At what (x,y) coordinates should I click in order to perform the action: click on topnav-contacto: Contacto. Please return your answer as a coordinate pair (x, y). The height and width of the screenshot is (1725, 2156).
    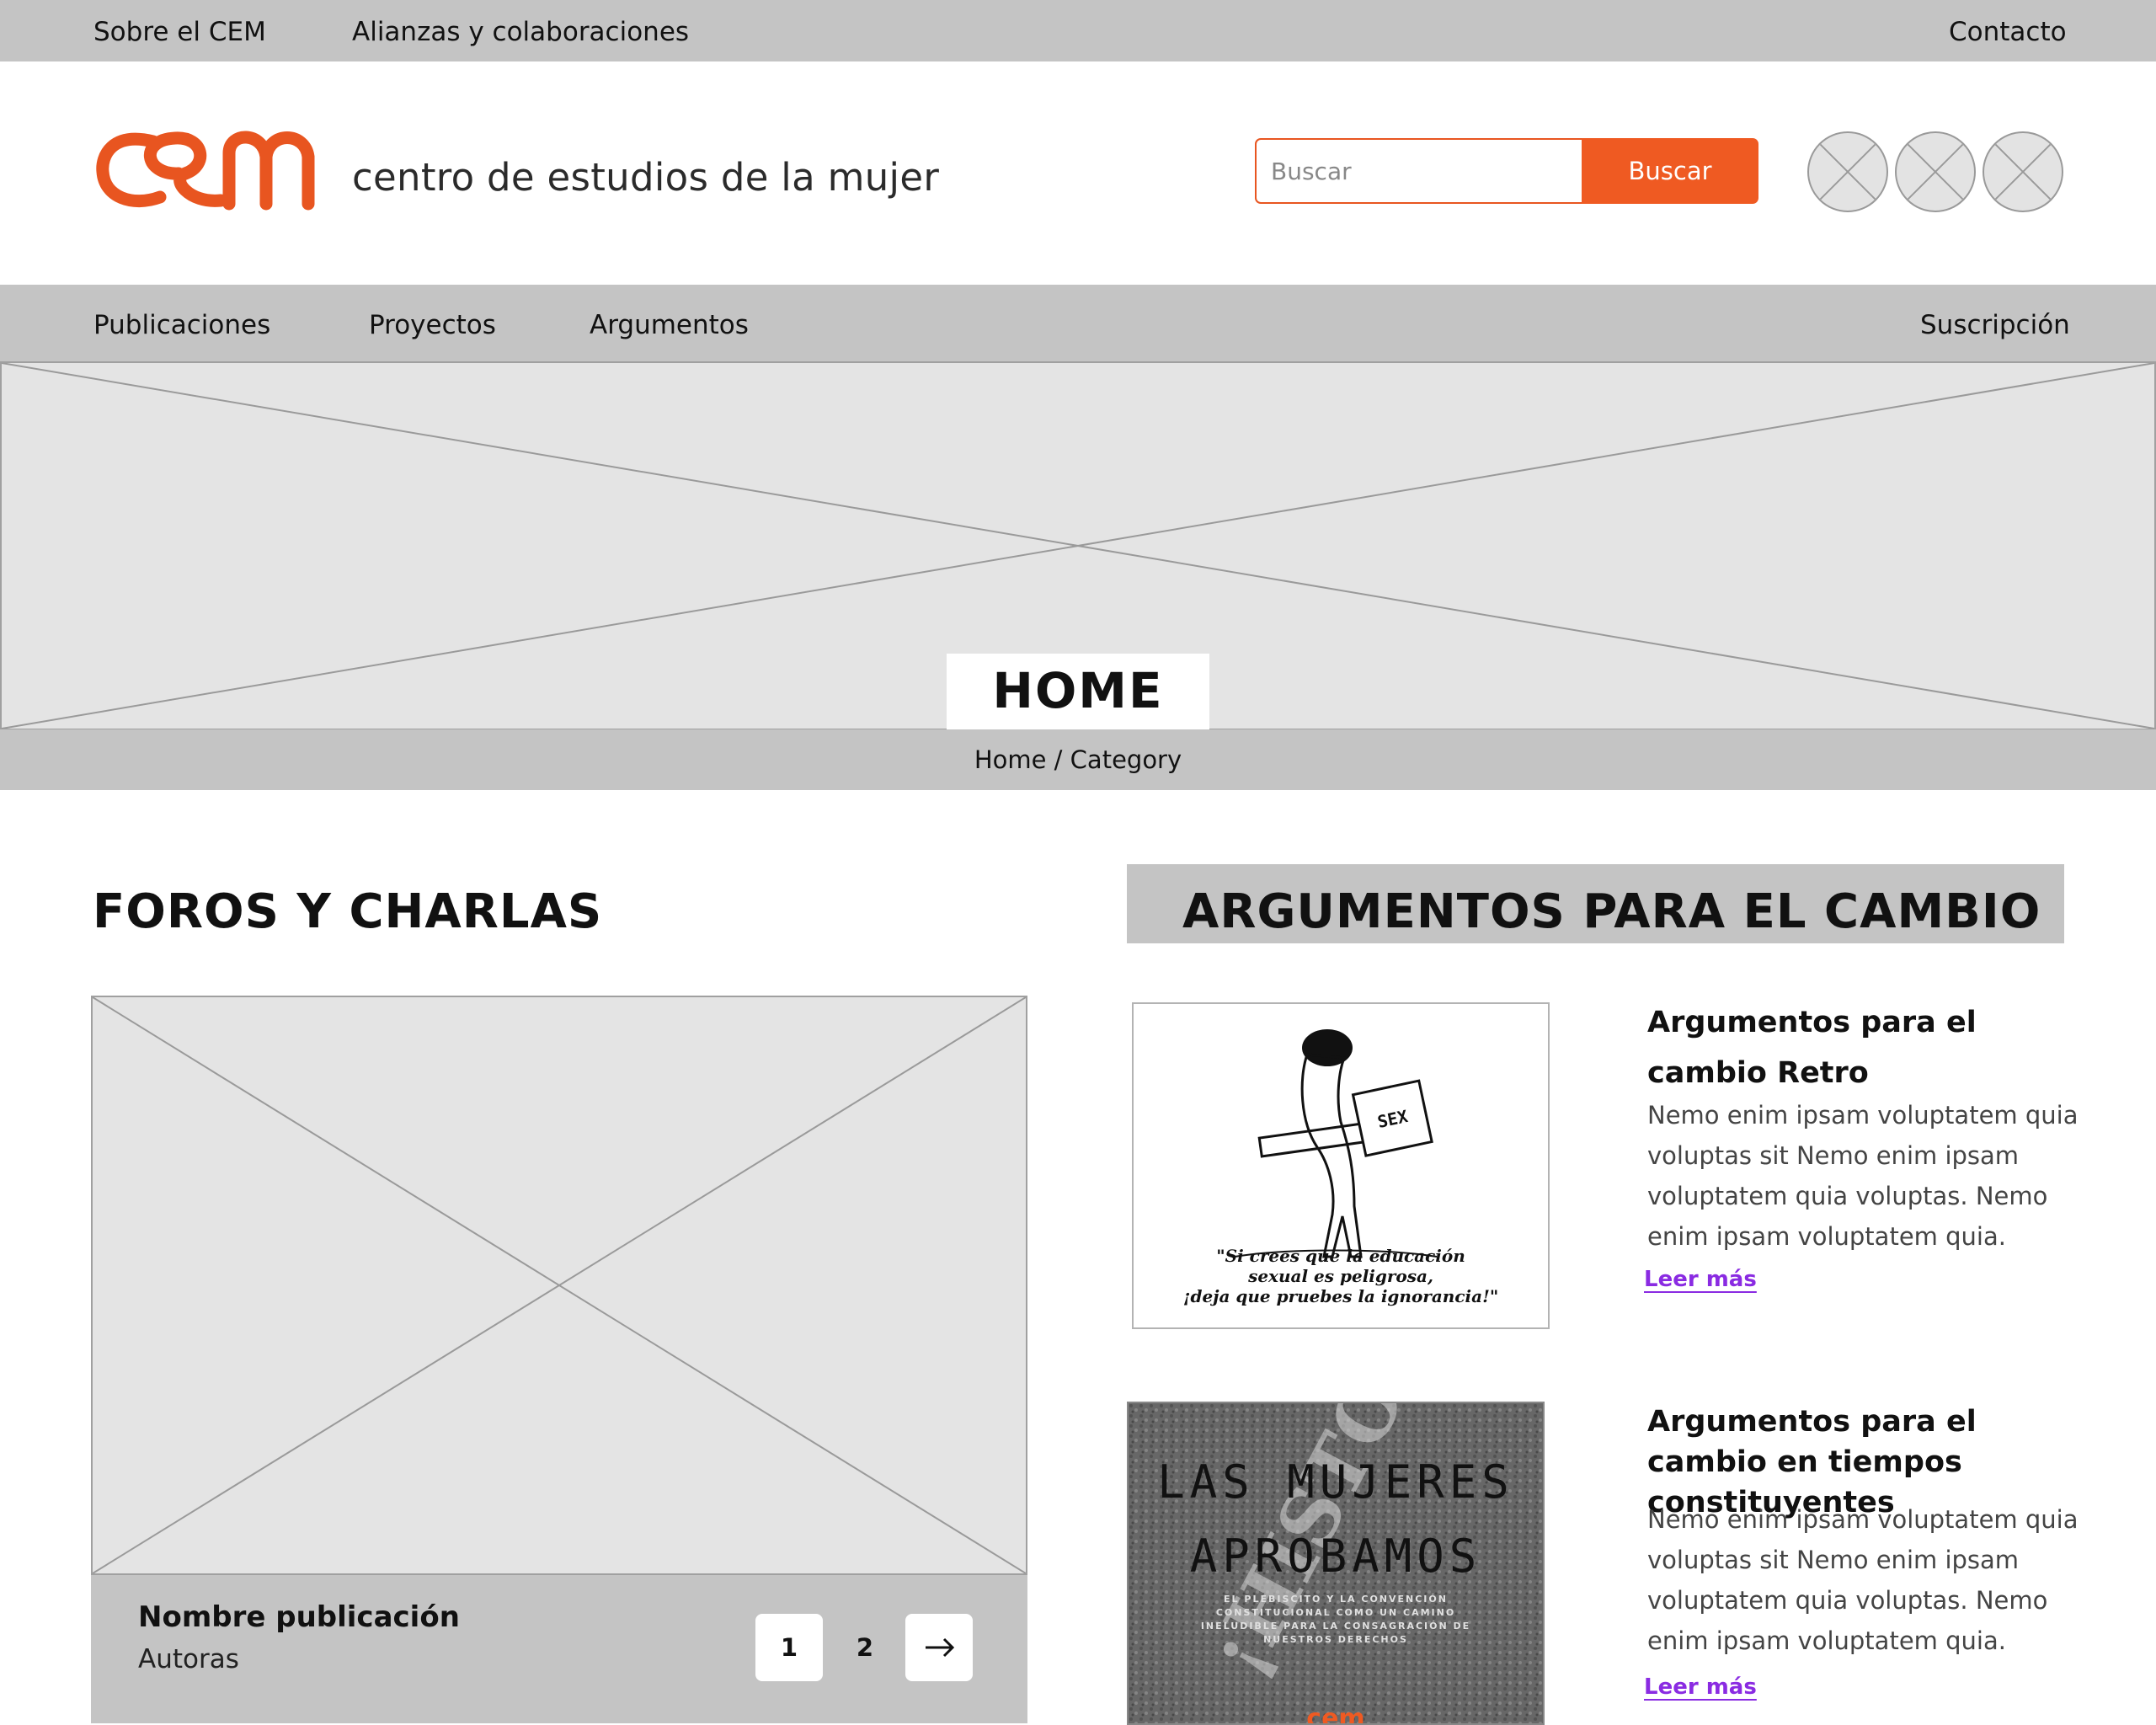
    Looking at the image, I should click on (2008, 32).